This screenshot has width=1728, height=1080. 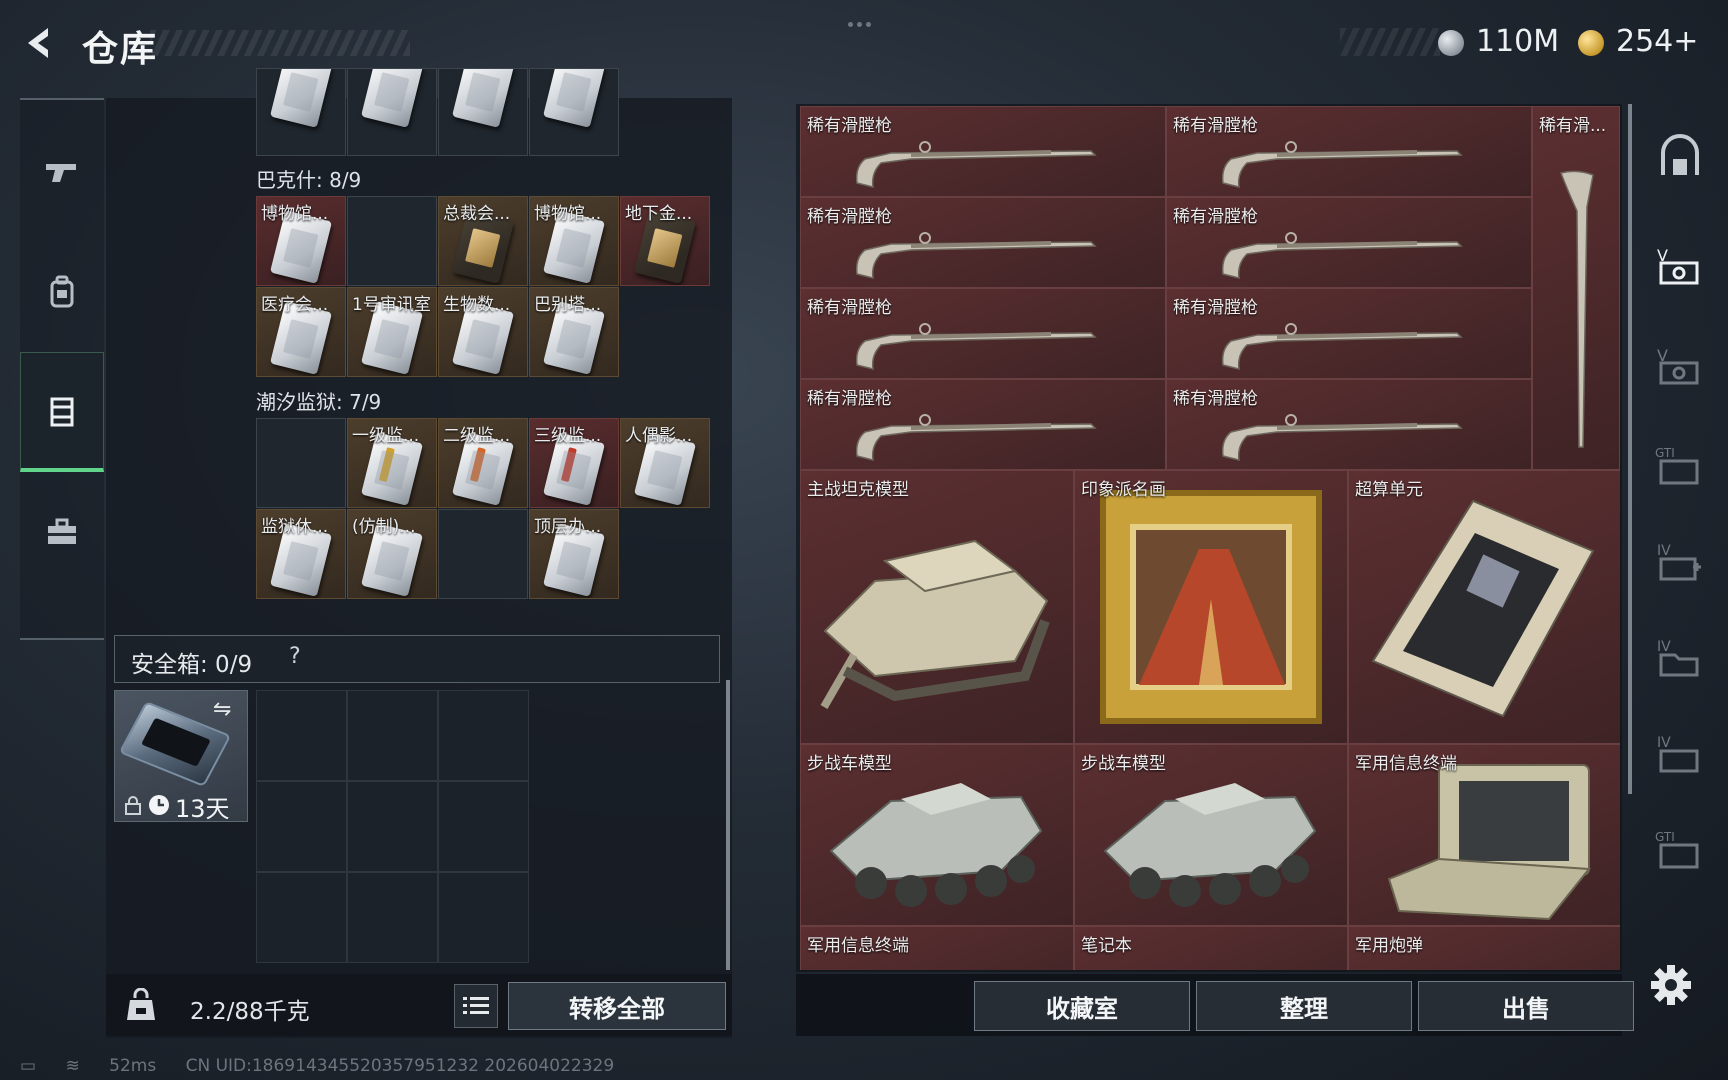 I want to click on nav-backpack, so click(x=62, y=292).